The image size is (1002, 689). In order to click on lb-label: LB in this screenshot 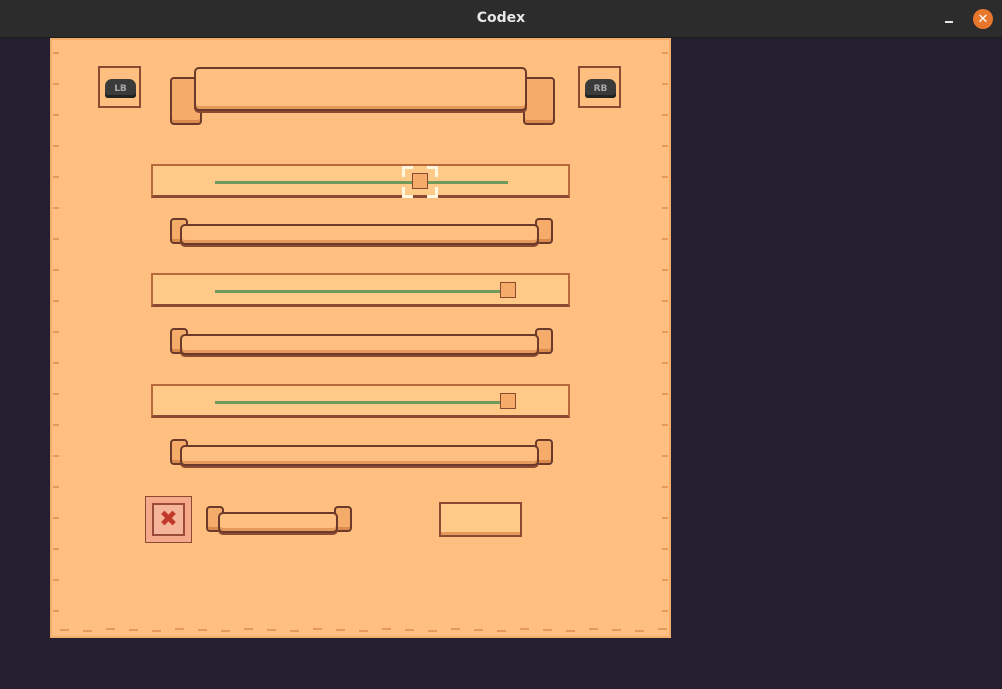, I will do `click(120, 88)`.